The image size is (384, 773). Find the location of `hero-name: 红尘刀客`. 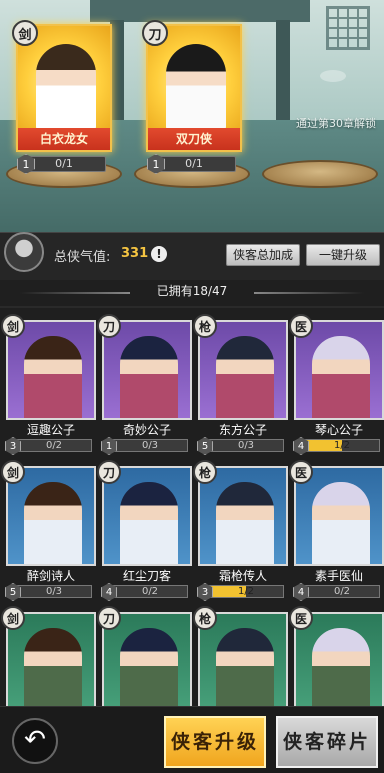

hero-name: 红尘刀客 is located at coordinates (146, 576).